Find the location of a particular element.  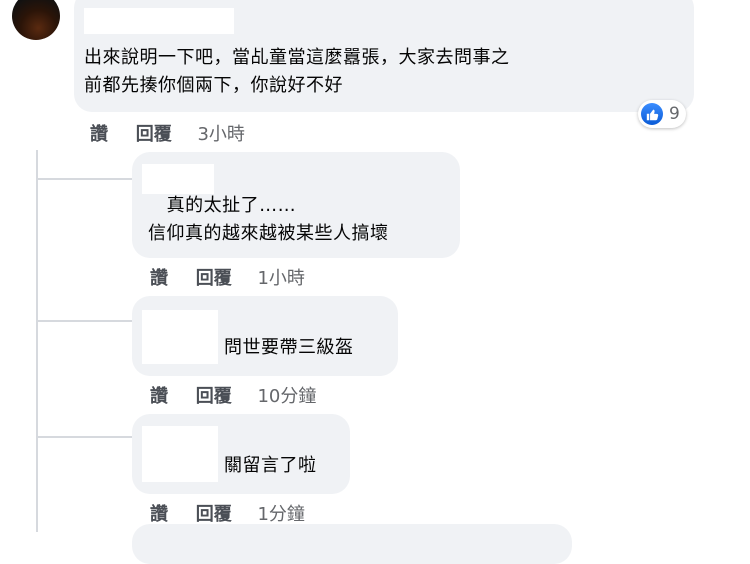

reply-text-2: 問世要帶三級盔 is located at coordinates (289, 347).